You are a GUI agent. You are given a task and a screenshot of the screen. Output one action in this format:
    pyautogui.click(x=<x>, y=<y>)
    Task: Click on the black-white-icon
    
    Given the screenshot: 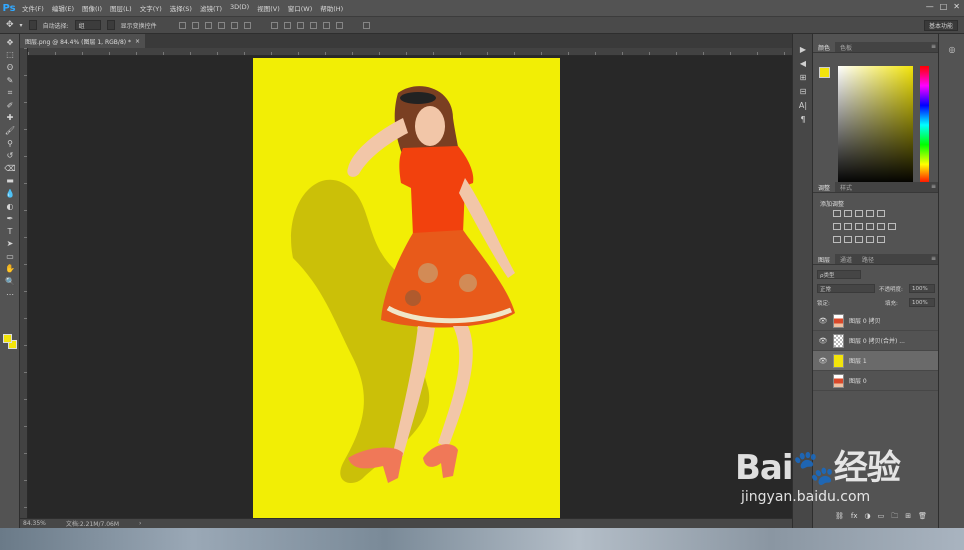 What is the action you would take?
    pyautogui.click(x=859, y=226)
    